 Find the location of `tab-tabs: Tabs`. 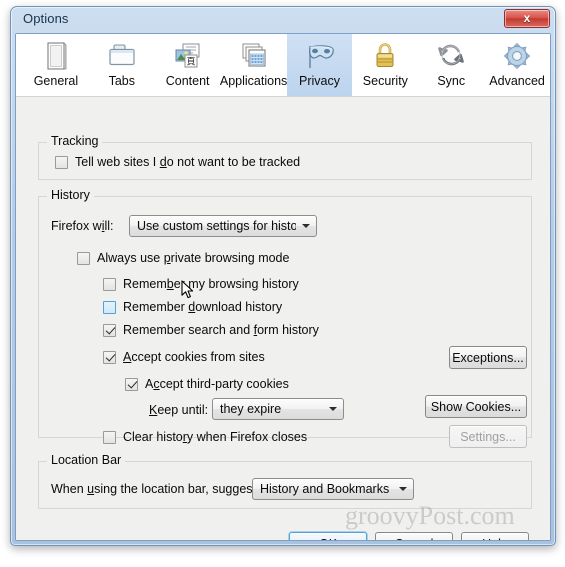

tab-tabs: Tabs is located at coordinates (122, 65).